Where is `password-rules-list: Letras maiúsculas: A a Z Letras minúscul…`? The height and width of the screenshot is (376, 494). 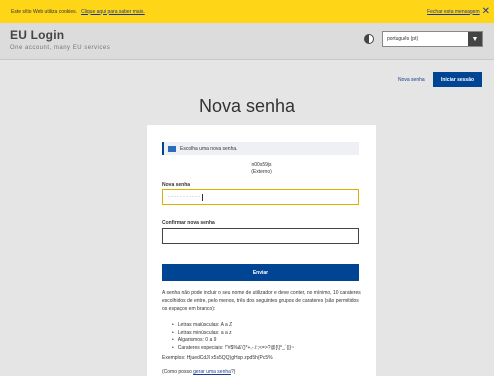 password-rules-list: Letras maiúsculas: A a Z Letras minúscul… is located at coordinates (267, 337).